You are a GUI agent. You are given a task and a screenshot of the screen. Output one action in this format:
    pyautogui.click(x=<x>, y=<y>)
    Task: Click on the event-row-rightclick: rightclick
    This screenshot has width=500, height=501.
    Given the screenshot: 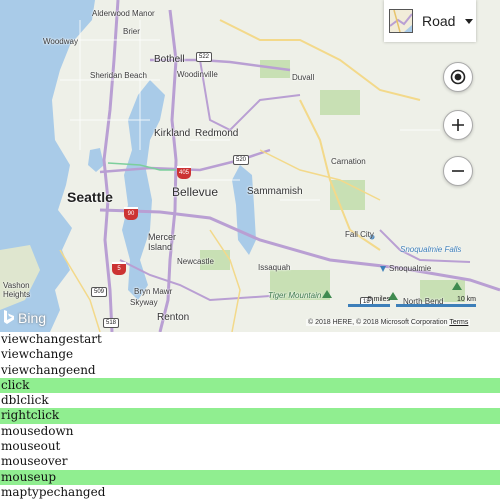 What is the action you would take?
    pyautogui.click(x=250, y=416)
    